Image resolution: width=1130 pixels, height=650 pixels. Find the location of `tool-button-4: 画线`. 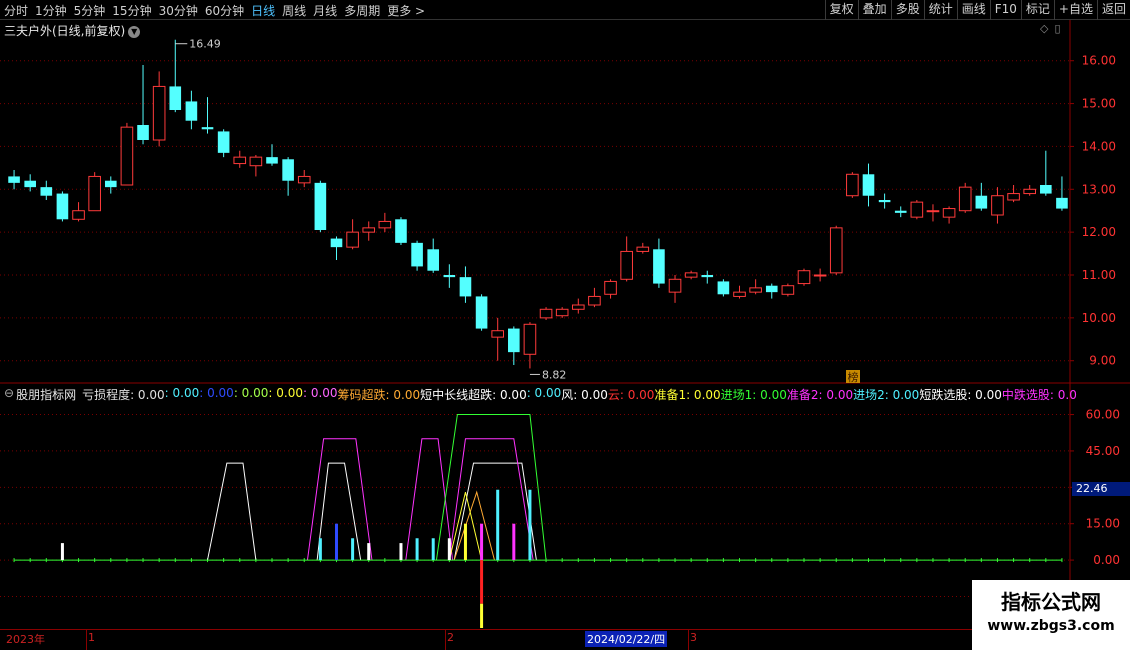

tool-button-4: 画线 is located at coordinates (973, 10).